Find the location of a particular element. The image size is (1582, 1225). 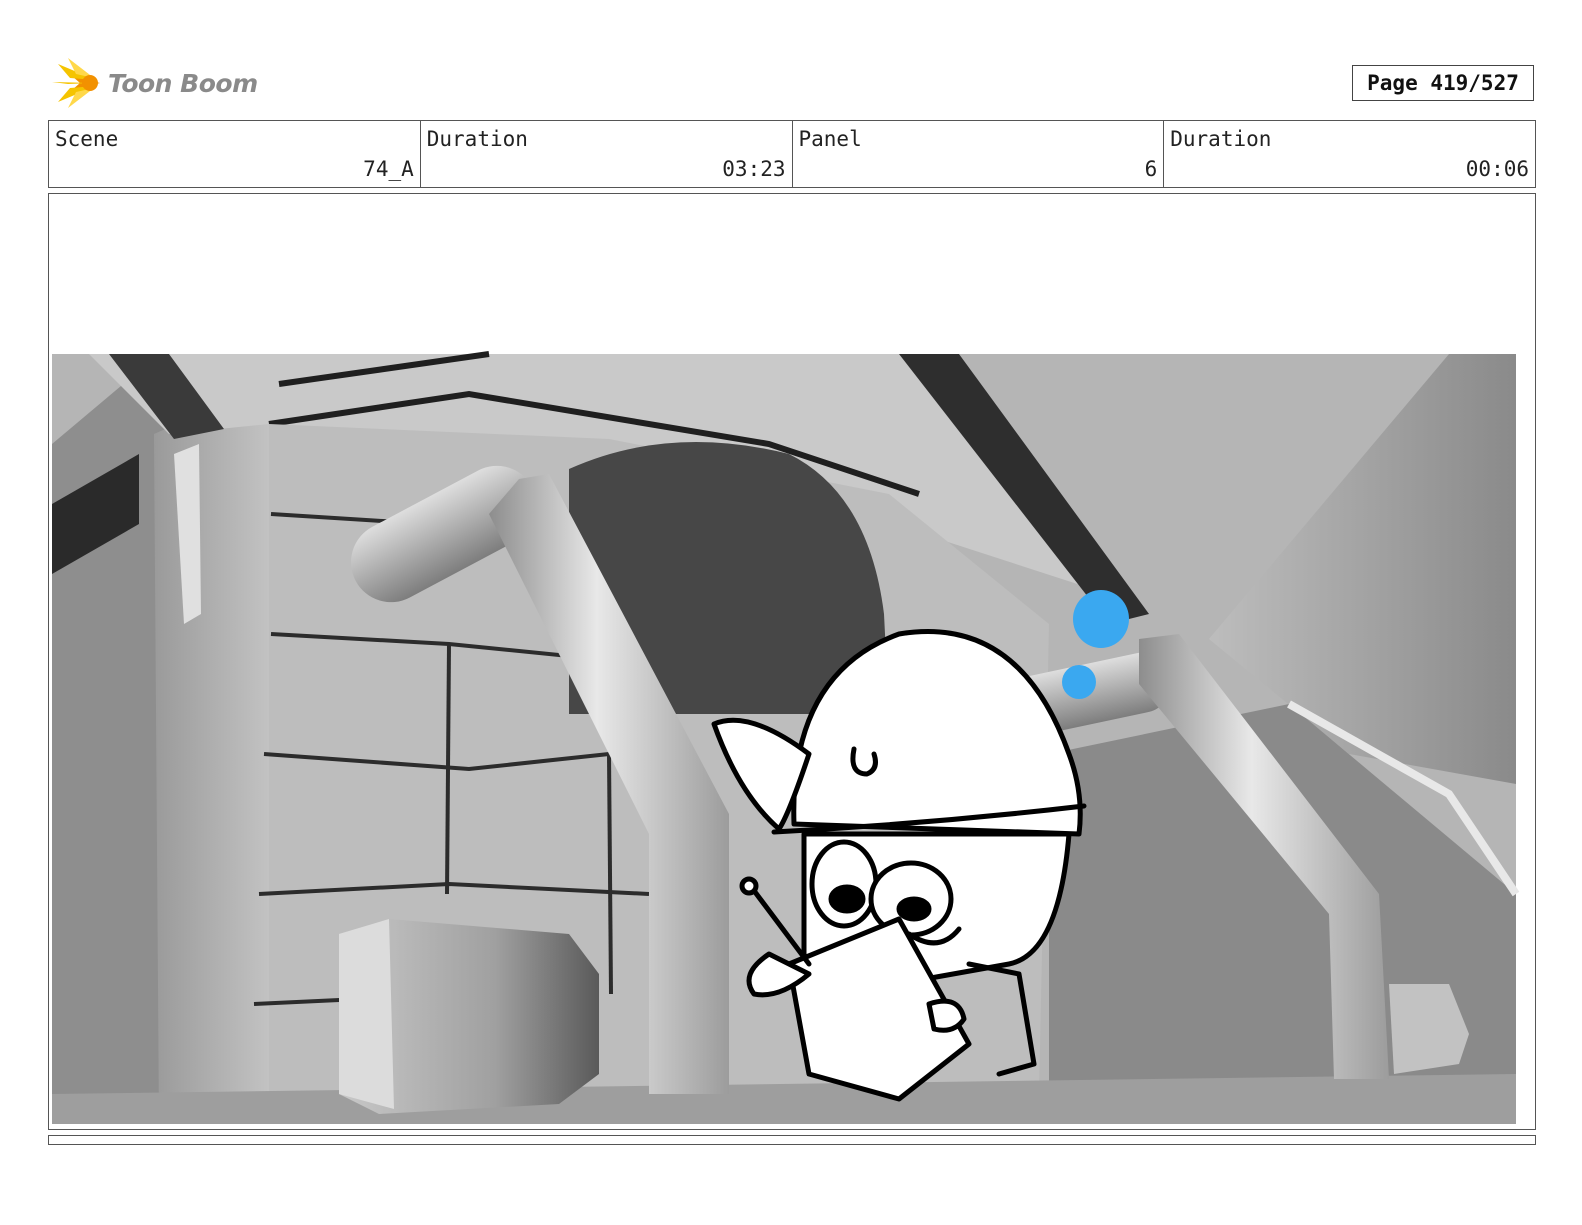

scene-duration-value: 03:23 is located at coordinates (754, 169).